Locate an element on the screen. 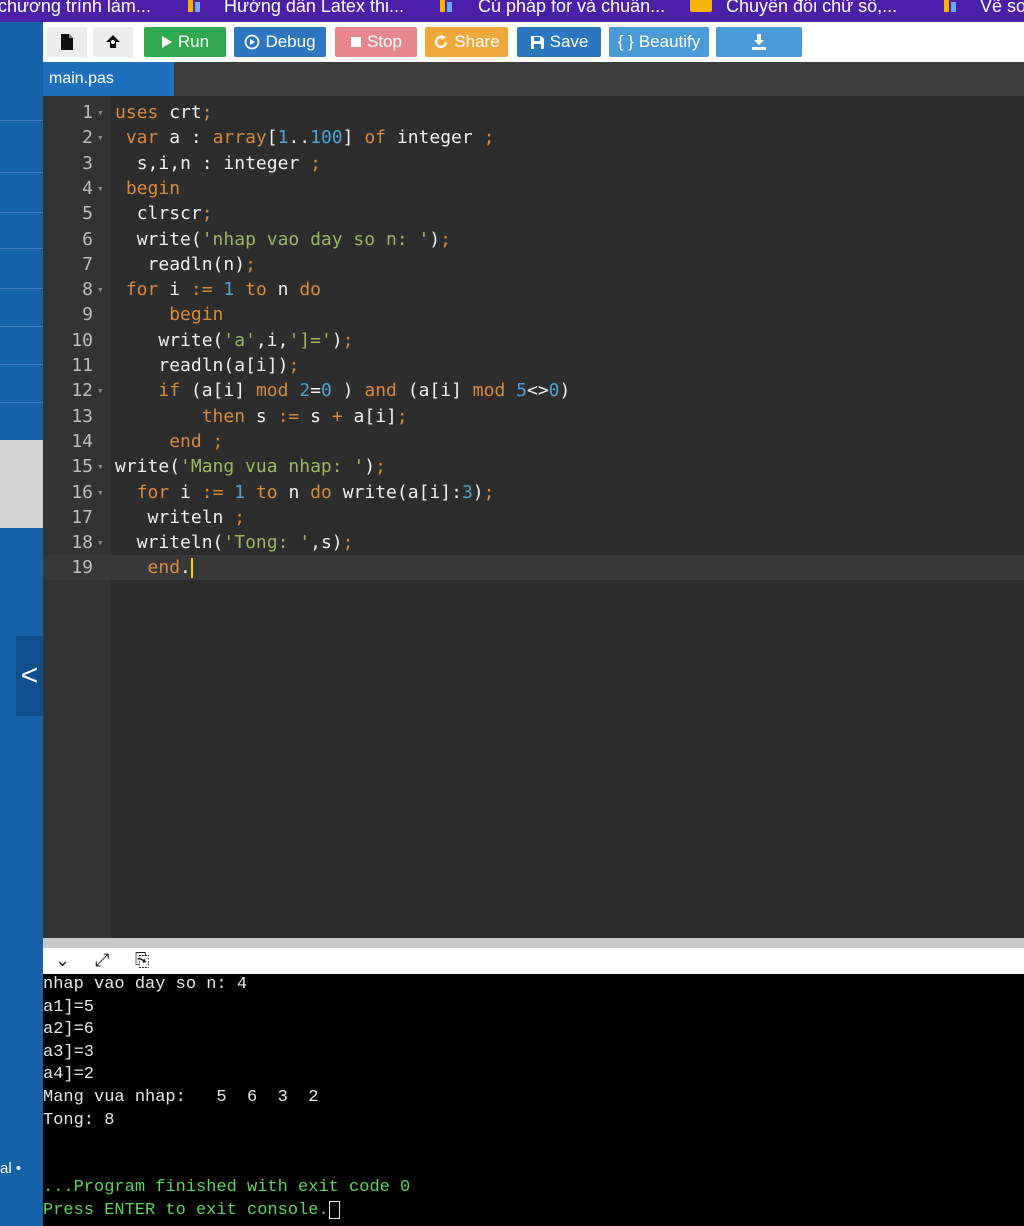  console-line: nhap vao day so n: 4 is located at coordinates (145, 984).